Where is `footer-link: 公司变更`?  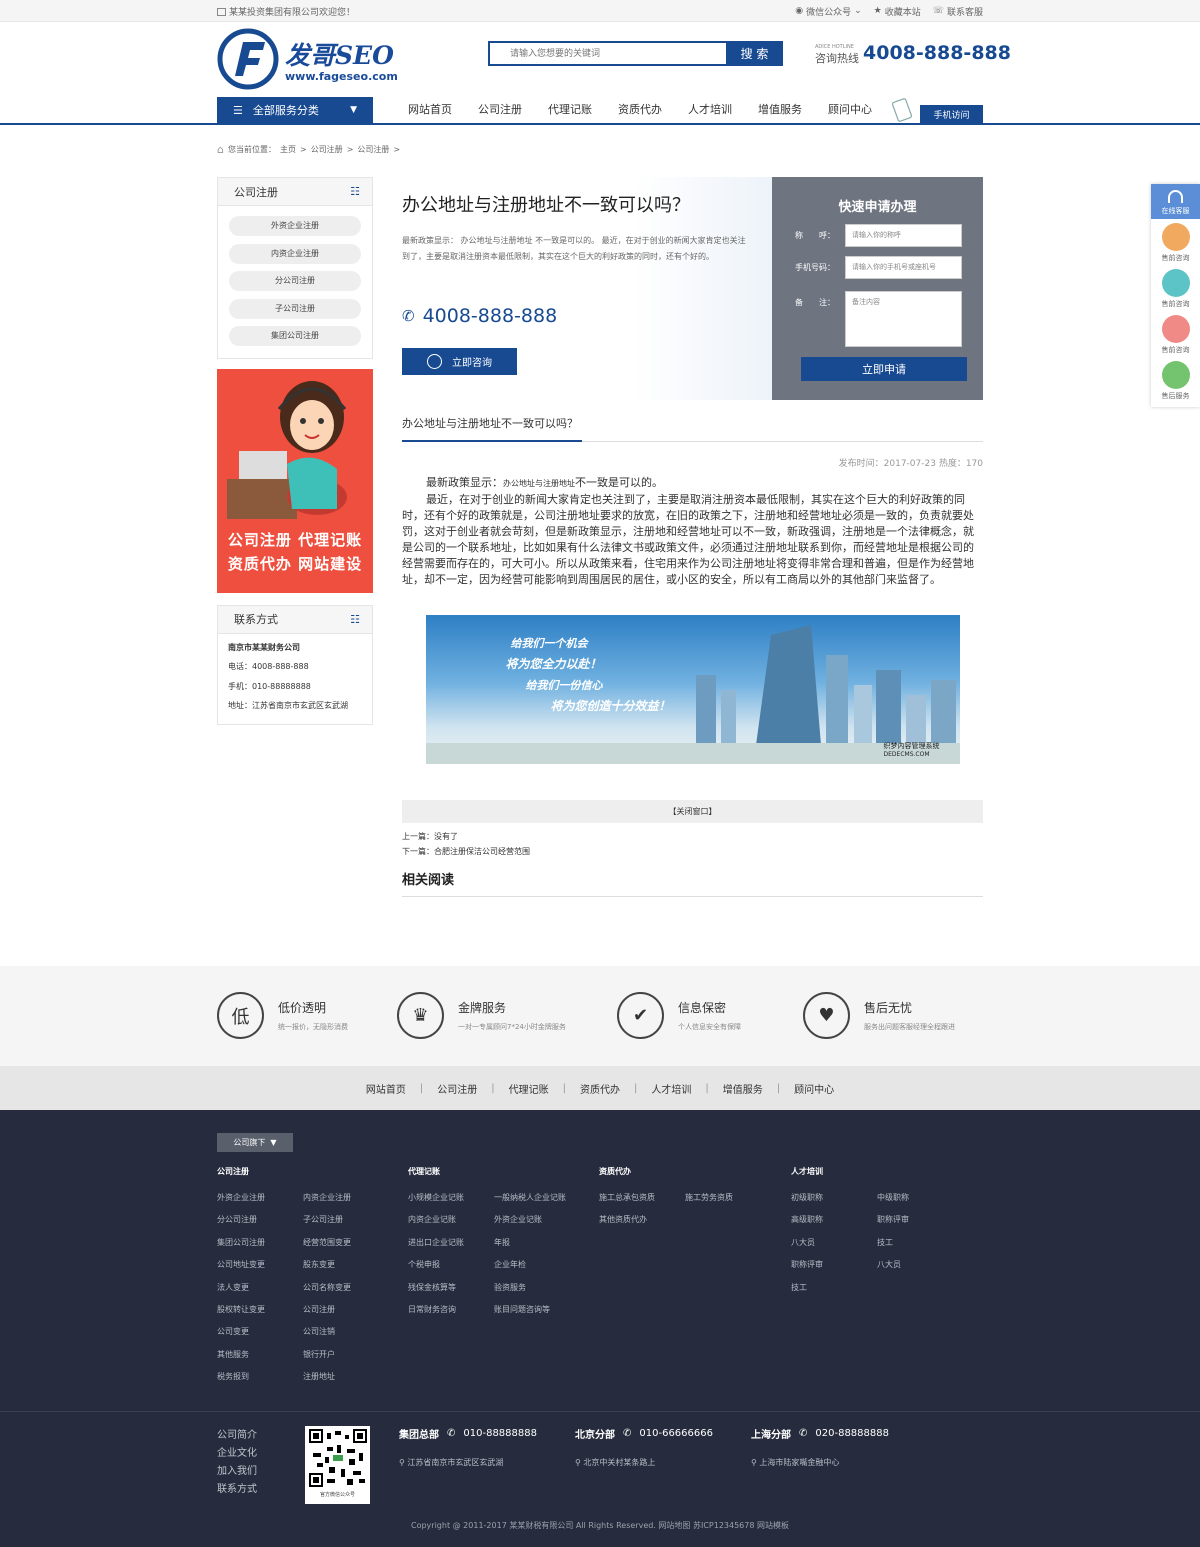
footer-link: 公司变更 is located at coordinates (260, 1337).